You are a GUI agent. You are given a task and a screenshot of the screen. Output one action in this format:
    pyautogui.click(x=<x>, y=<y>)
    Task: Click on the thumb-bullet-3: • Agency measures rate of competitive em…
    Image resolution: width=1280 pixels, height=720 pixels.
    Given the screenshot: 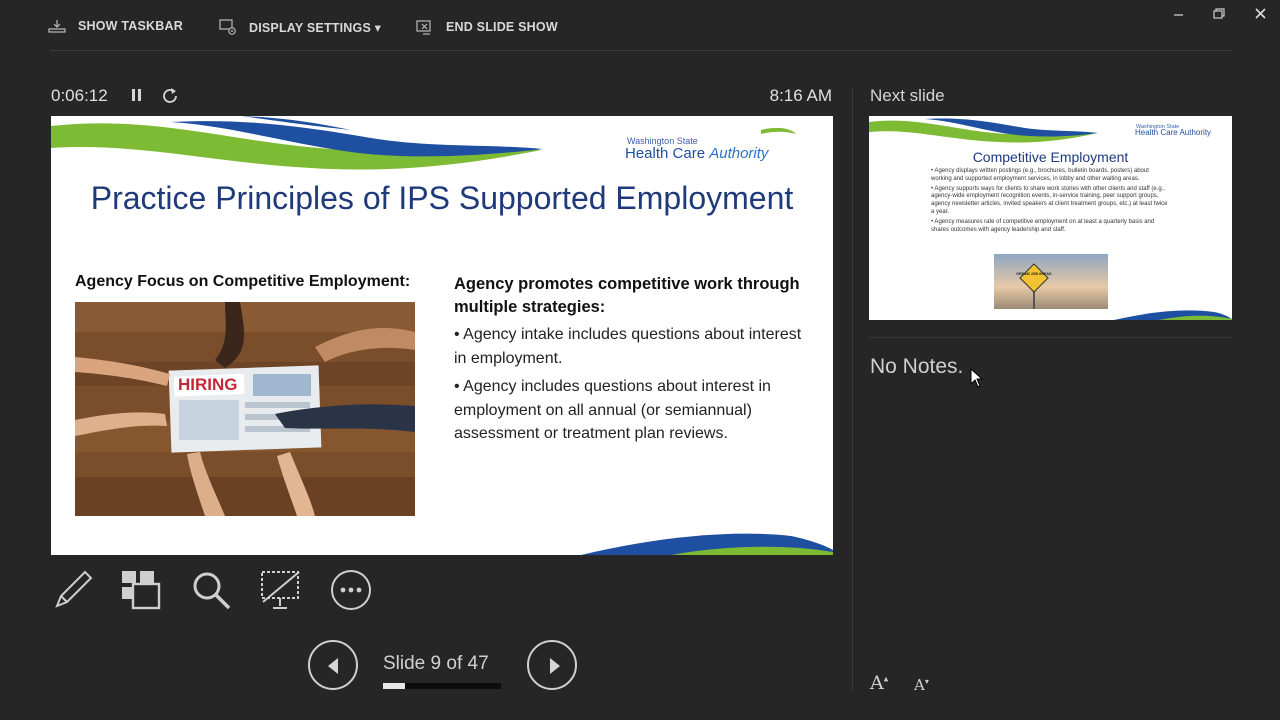 What is the action you would take?
    pyautogui.click(x=1043, y=225)
    